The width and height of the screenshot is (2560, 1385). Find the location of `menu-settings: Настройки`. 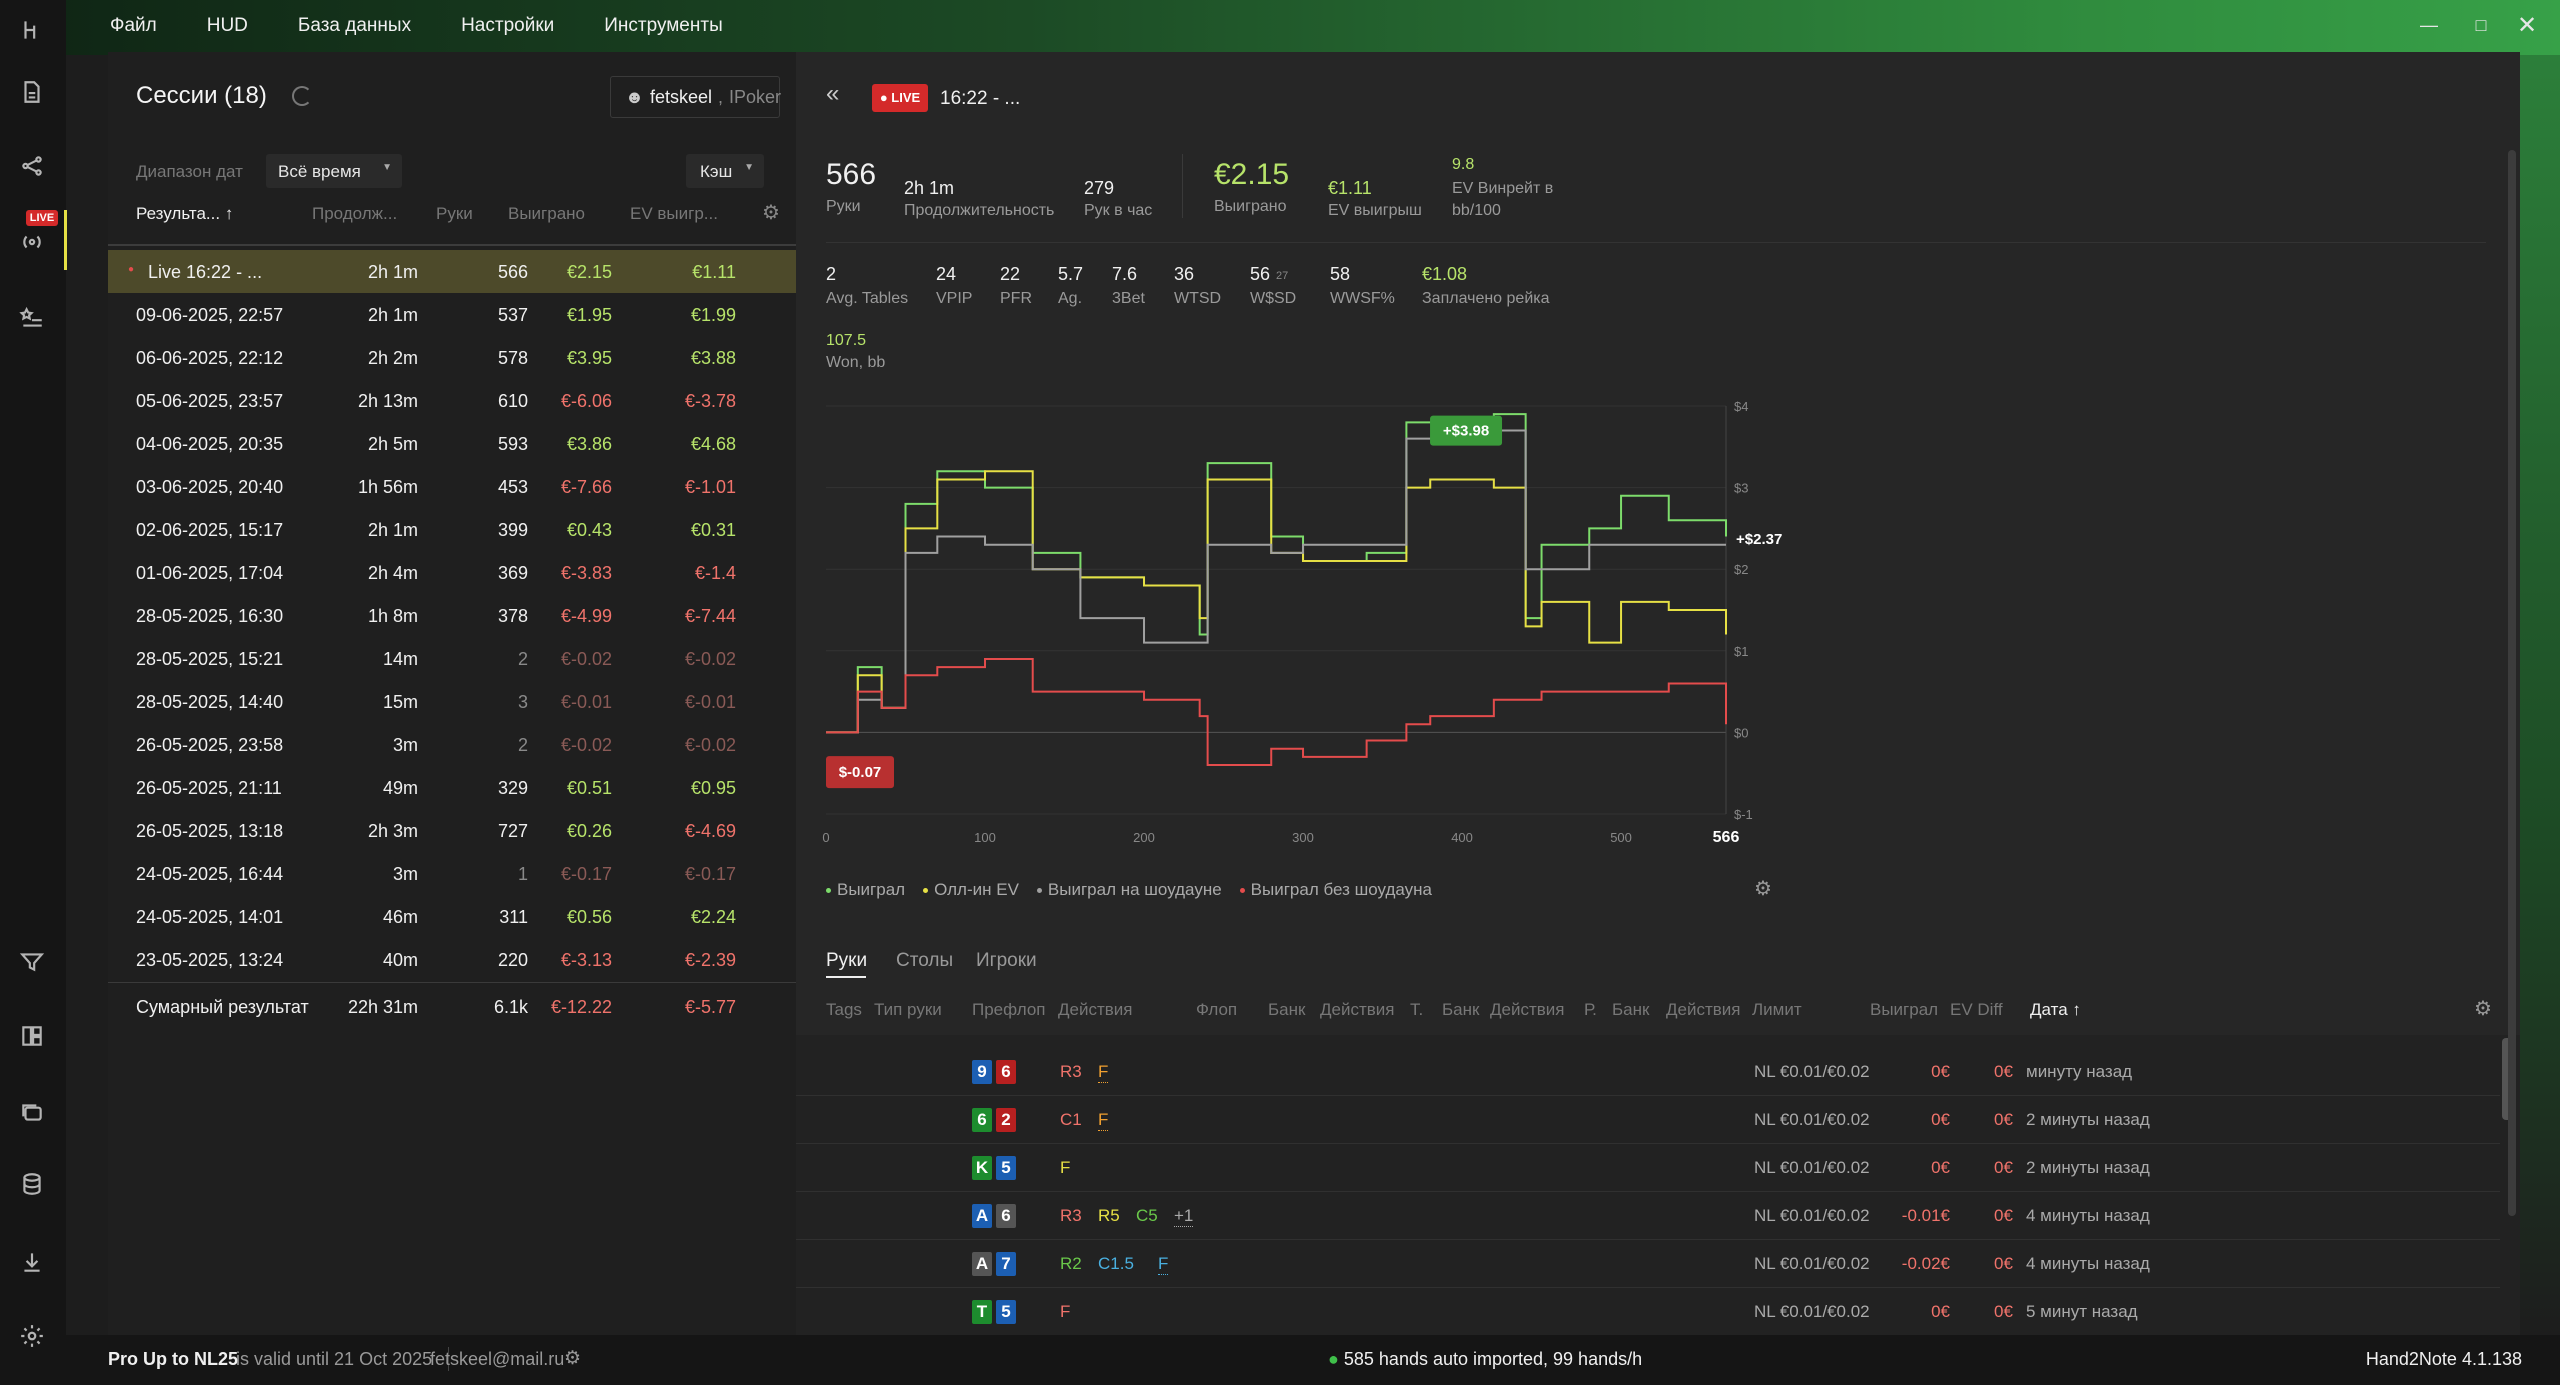

menu-settings: Настройки is located at coordinates (507, 26).